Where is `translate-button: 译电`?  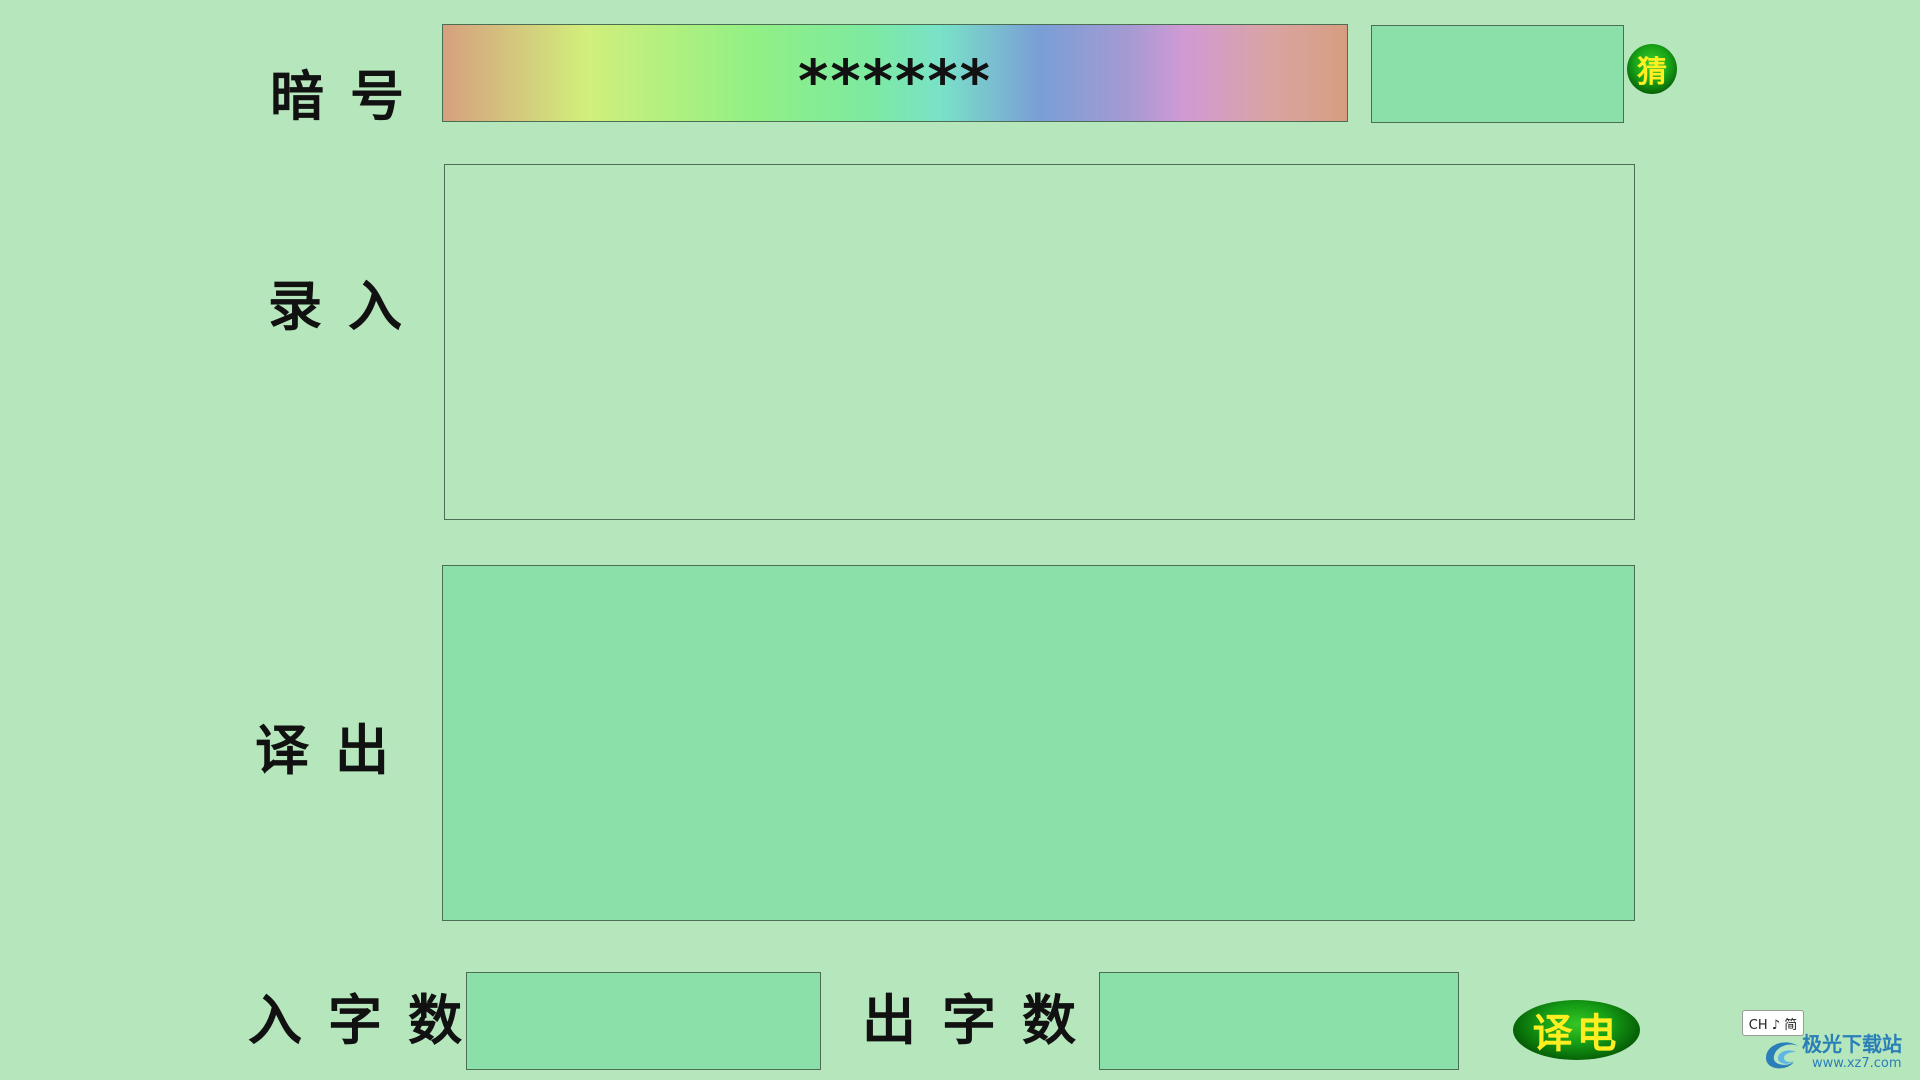 translate-button: 译电 is located at coordinates (1576, 1030).